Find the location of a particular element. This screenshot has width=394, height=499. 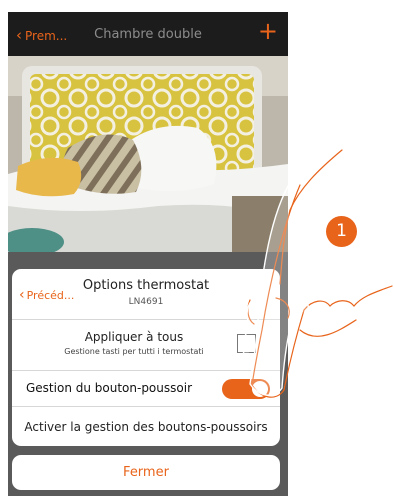

pushbutton-management-toggle is located at coordinates (246, 389).